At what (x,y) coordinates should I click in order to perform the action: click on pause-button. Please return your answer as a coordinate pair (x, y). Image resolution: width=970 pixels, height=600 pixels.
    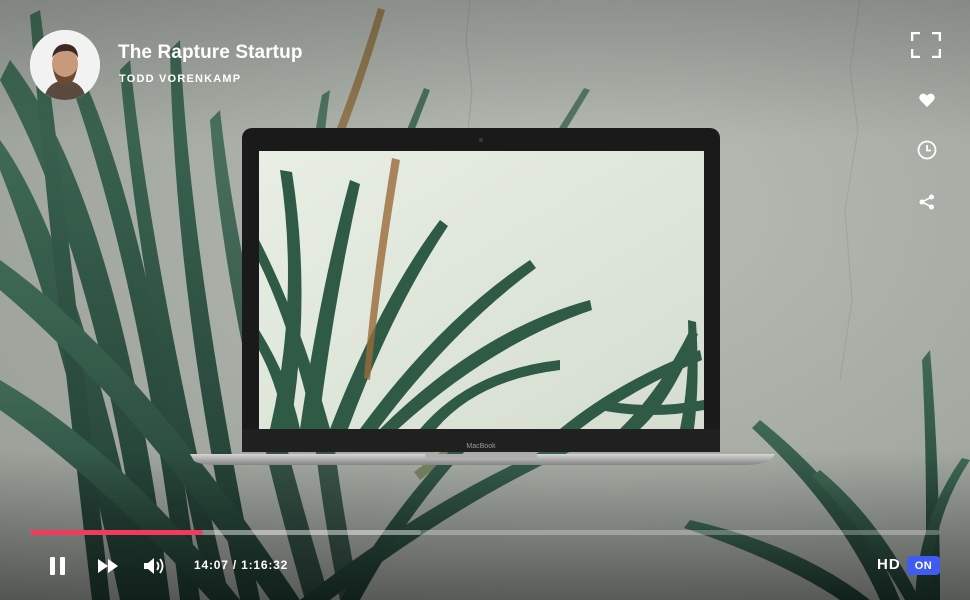
    Looking at the image, I should click on (58, 566).